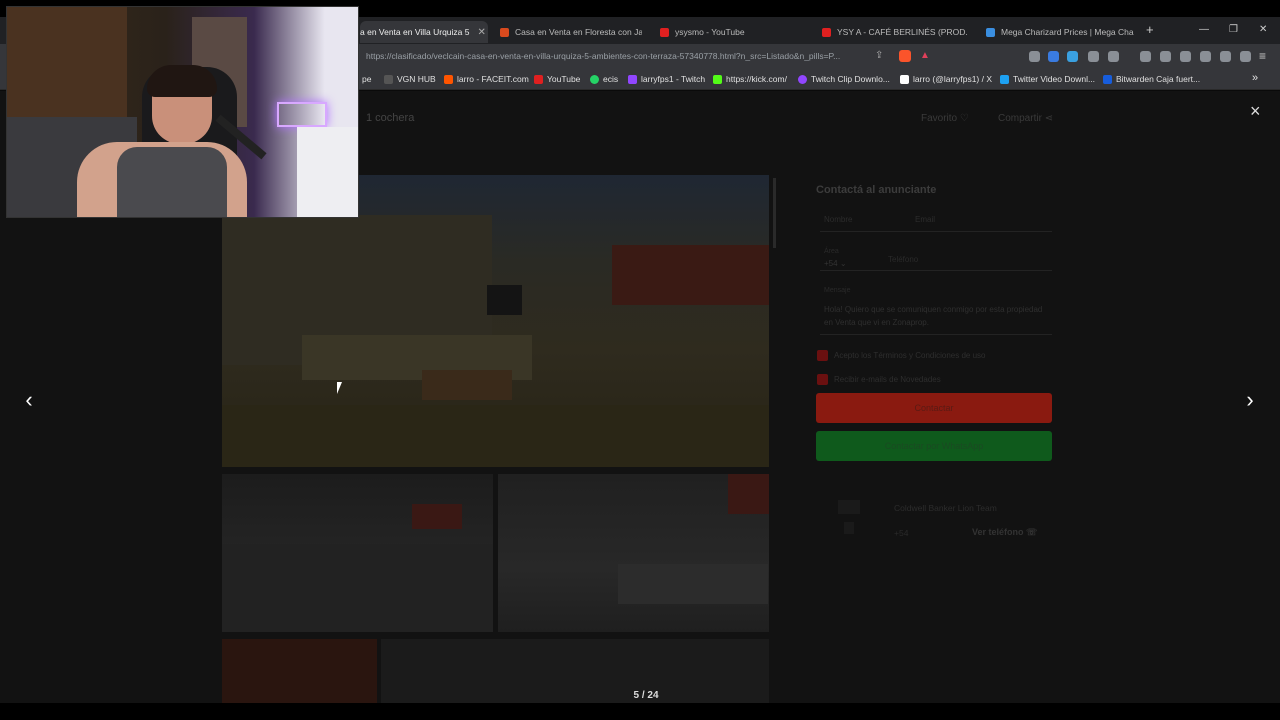 The image size is (1280, 720). Describe the element at coordinates (1067, 32) in the screenshot. I see `tab-title: Mega Charizard Prices | Mega Chari` at that location.